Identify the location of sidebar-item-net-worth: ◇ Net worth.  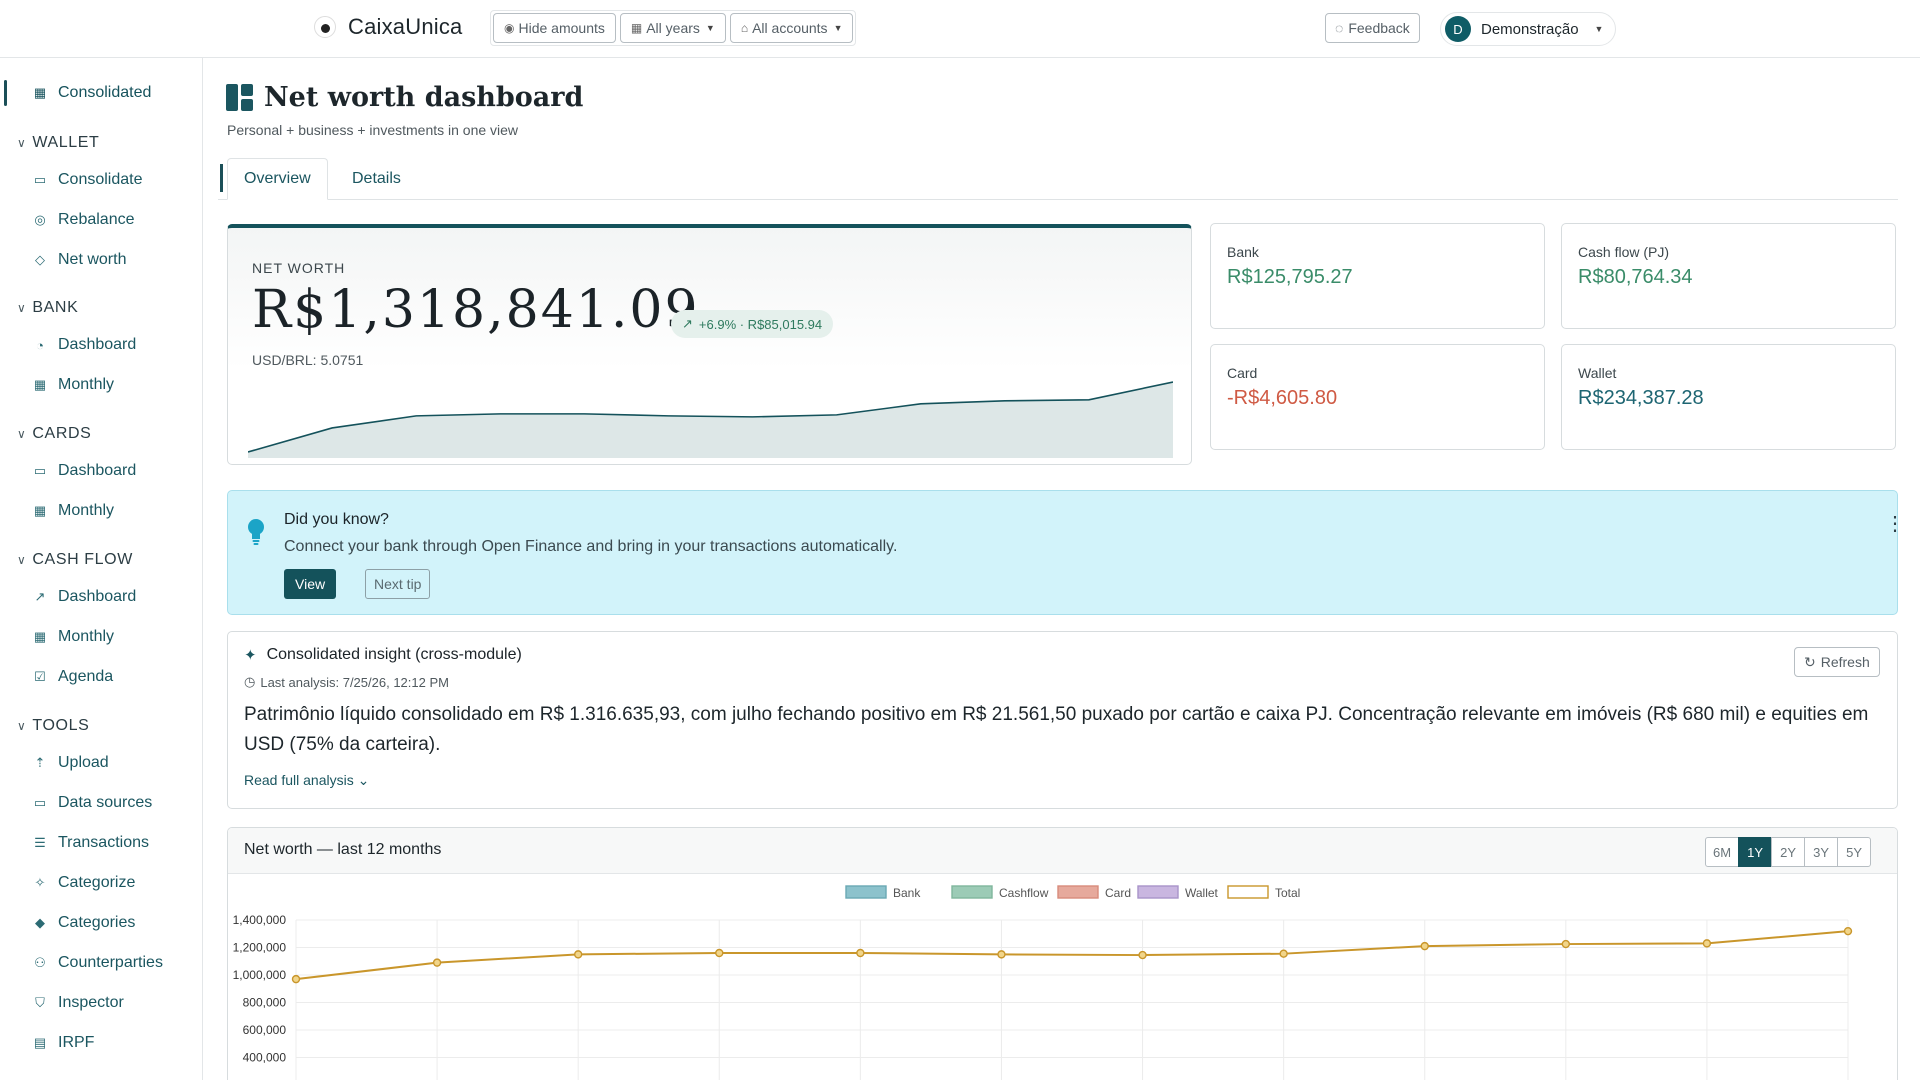
(79, 260).